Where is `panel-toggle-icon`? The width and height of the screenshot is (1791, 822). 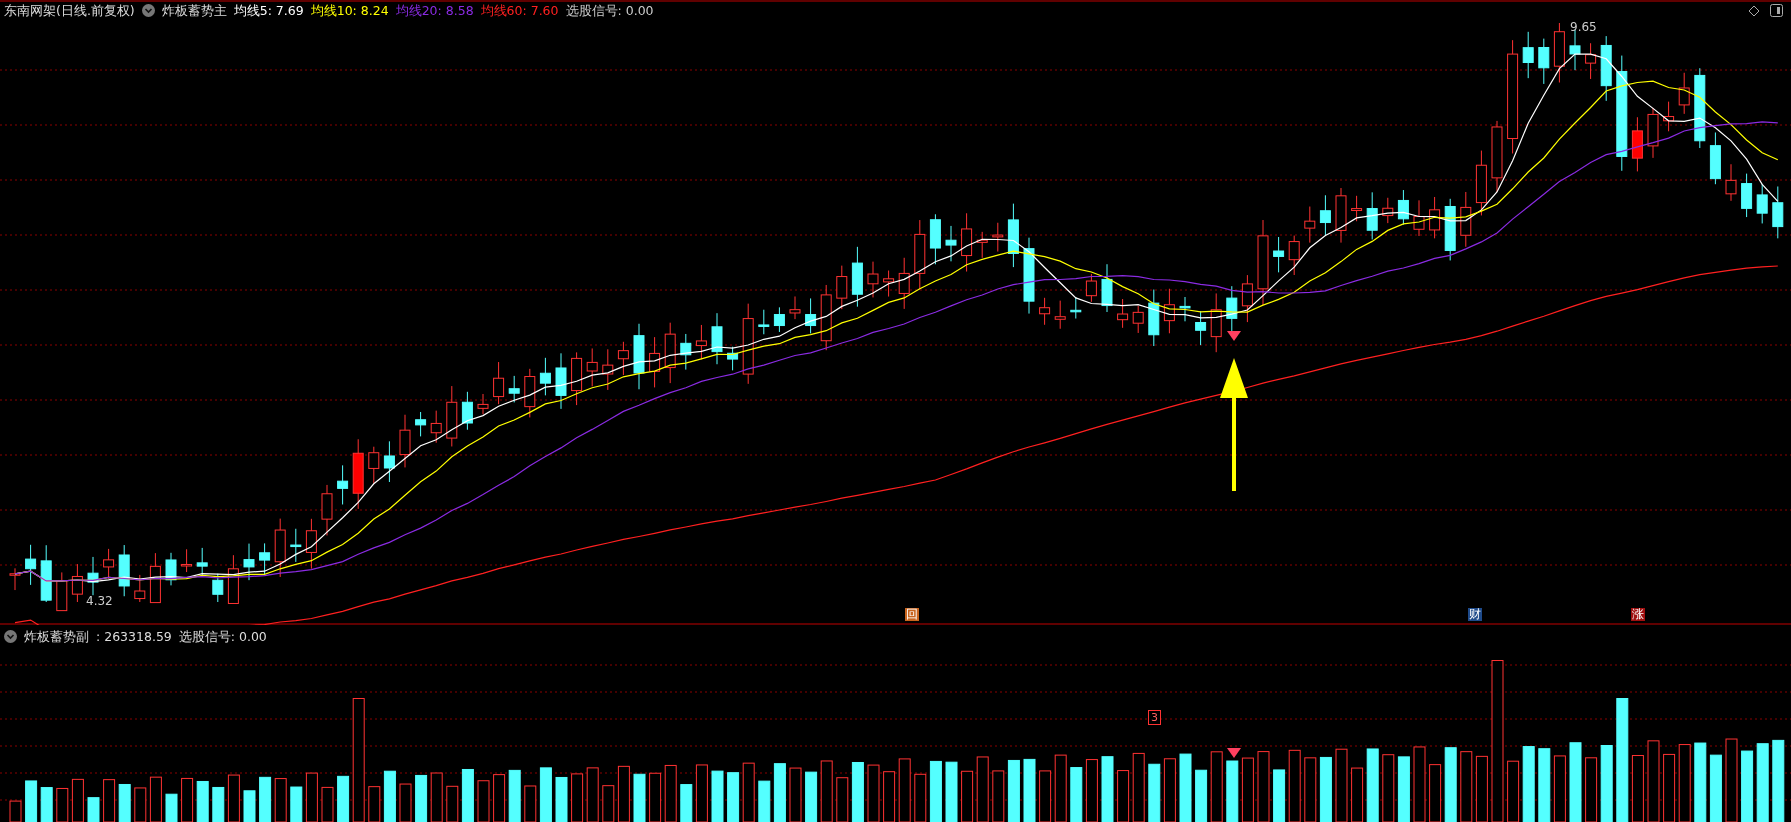
panel-toggle-icon is located at coordinates (1776, 10).